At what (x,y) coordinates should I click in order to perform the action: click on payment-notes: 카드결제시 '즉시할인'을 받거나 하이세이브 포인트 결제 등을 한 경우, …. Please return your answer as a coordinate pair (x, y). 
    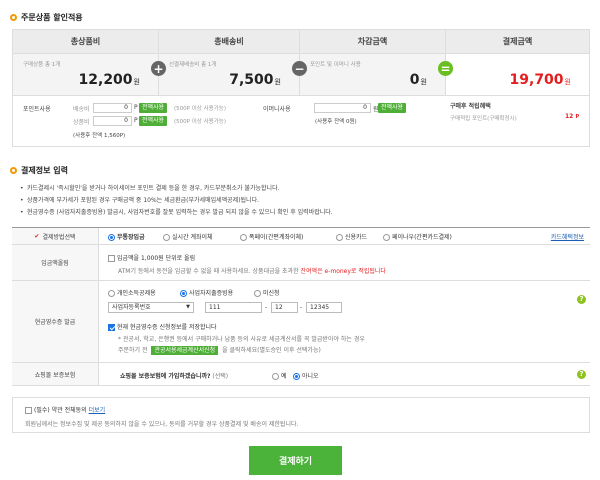
    Looking at the image, I should click on (176, 201).